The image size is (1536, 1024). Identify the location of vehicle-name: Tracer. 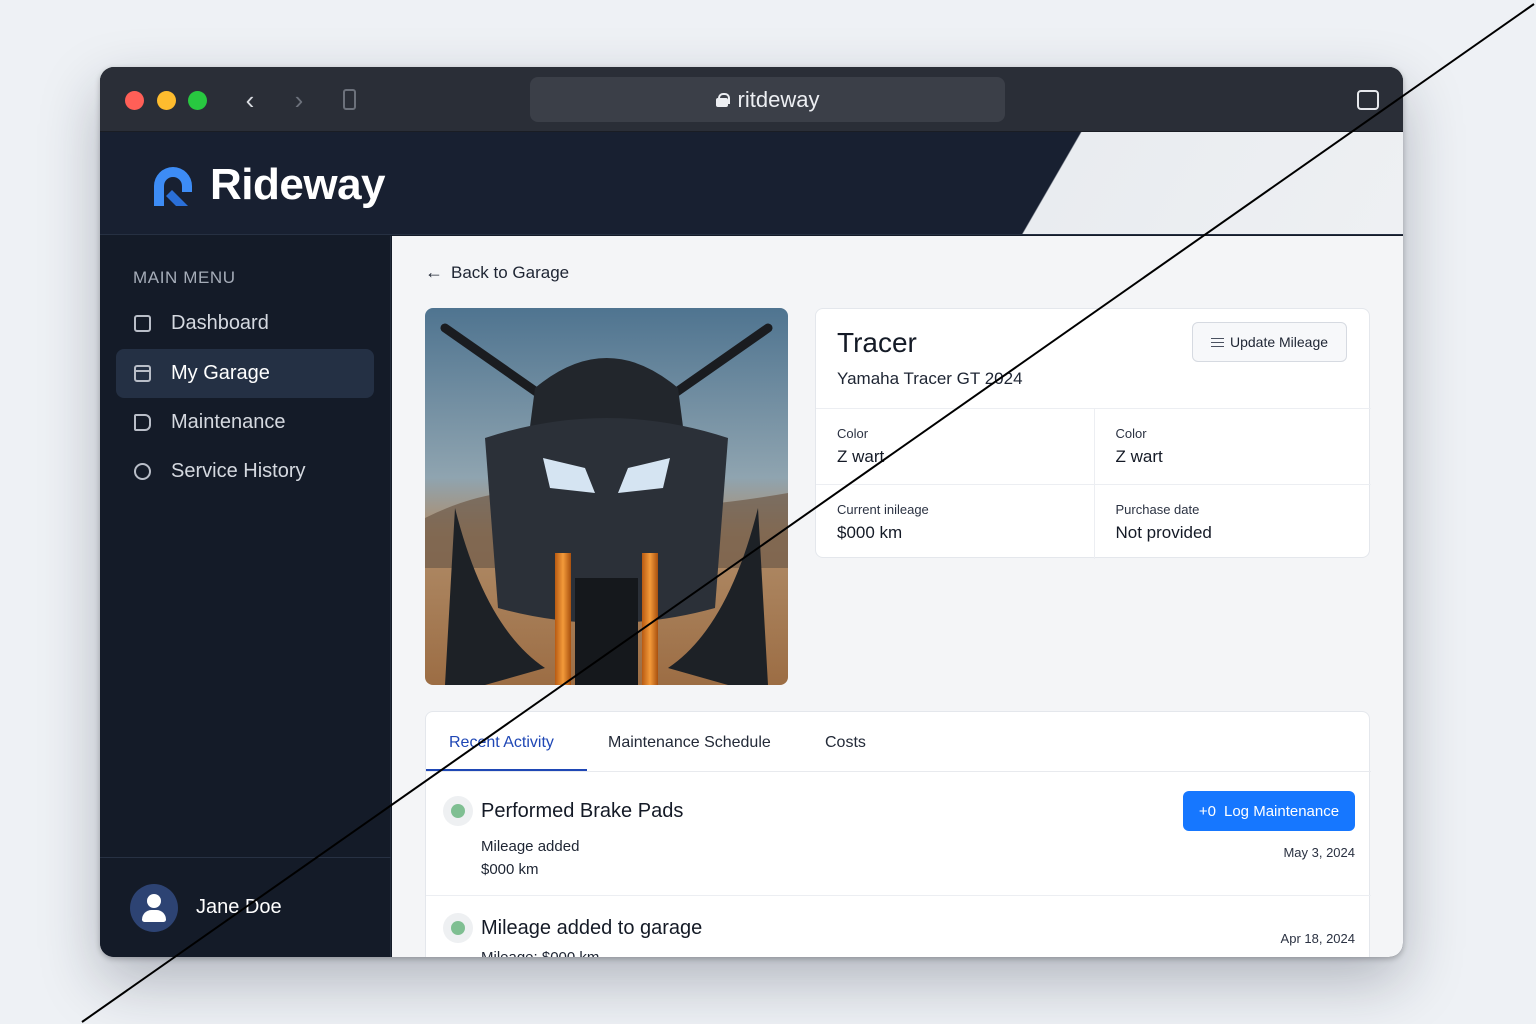
(877, 342).